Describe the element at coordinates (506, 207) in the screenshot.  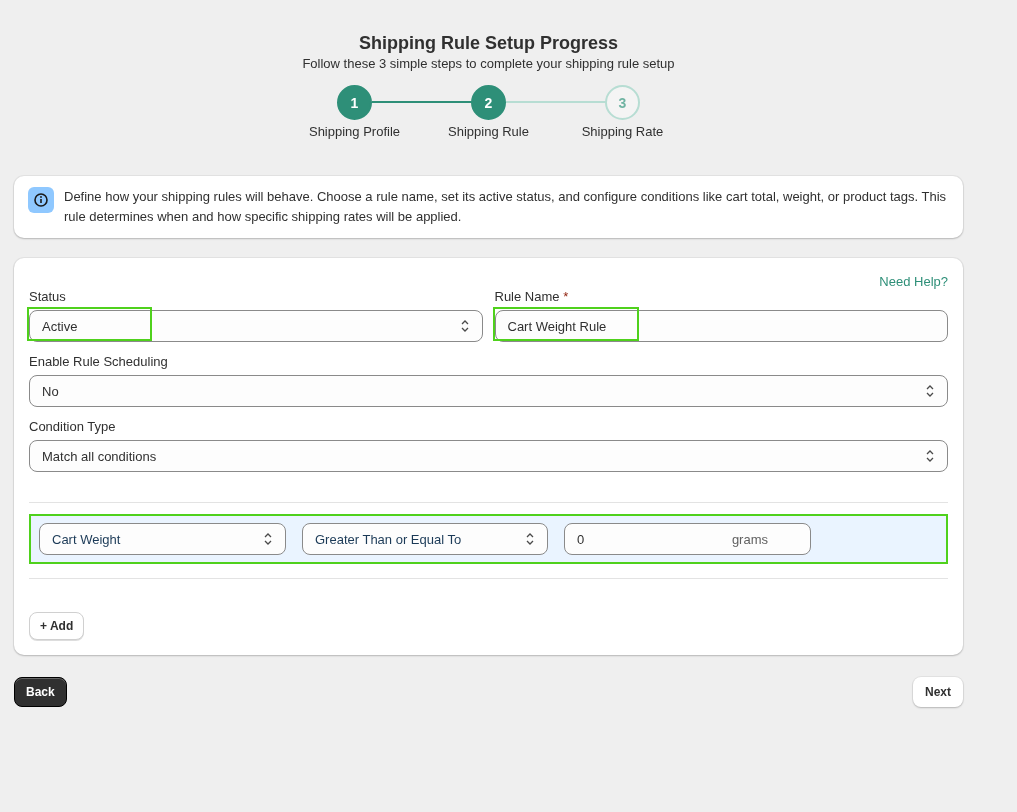
I see `info-text: Define how your shipping rules will behave. Choose a rule name, set its active status, and configure conditions like cart total, weight, or product tags. This rule determines when and how specific shipping rates will be applied.` at that location.